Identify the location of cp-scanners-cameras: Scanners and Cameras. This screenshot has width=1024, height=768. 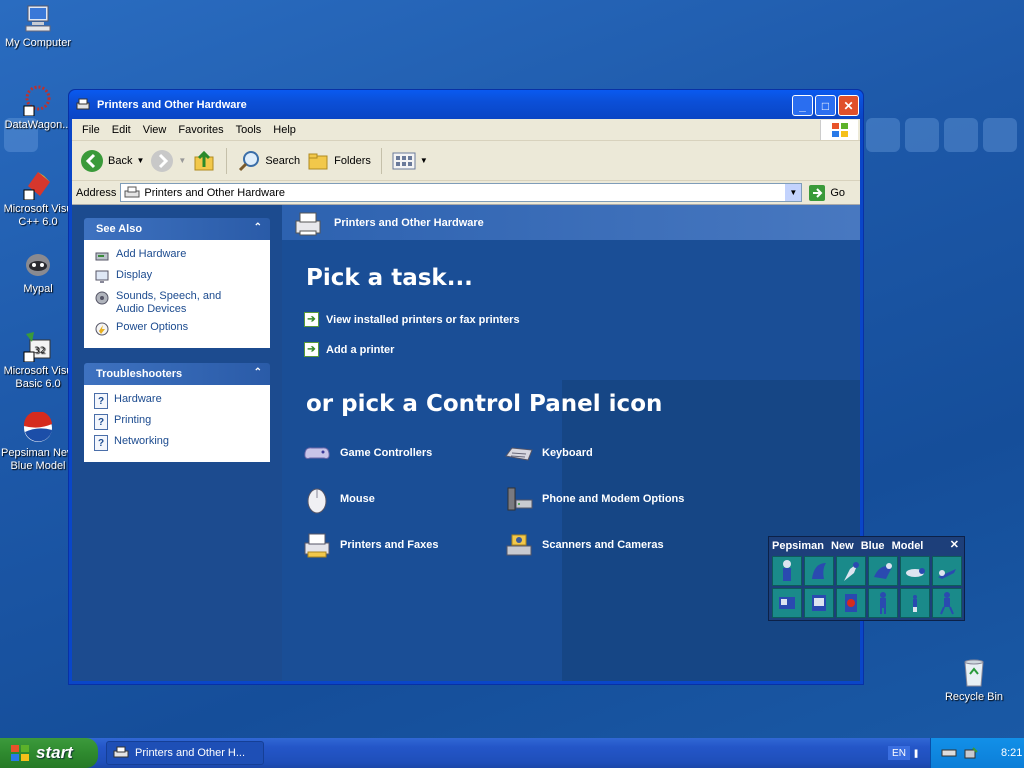
(584, 545).